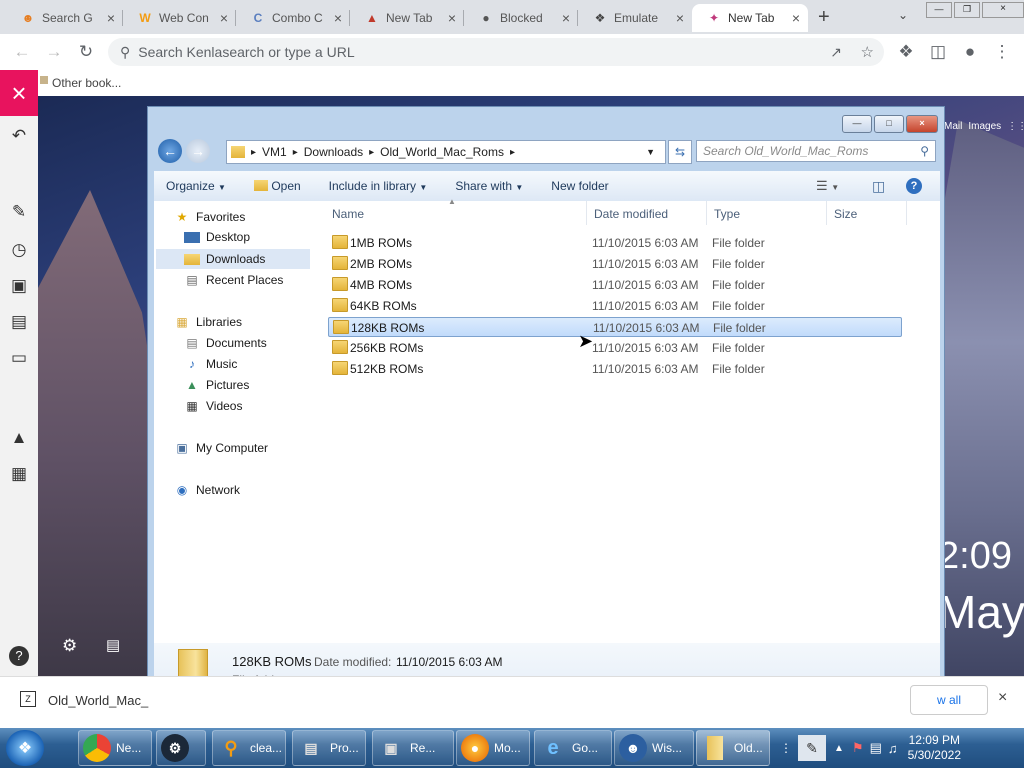 This screenshot has height=768, width=1024. Describe the element at coordinates (210, 217) in the screenshot. I see `nav-favorites: ★ Favorites` at that location.